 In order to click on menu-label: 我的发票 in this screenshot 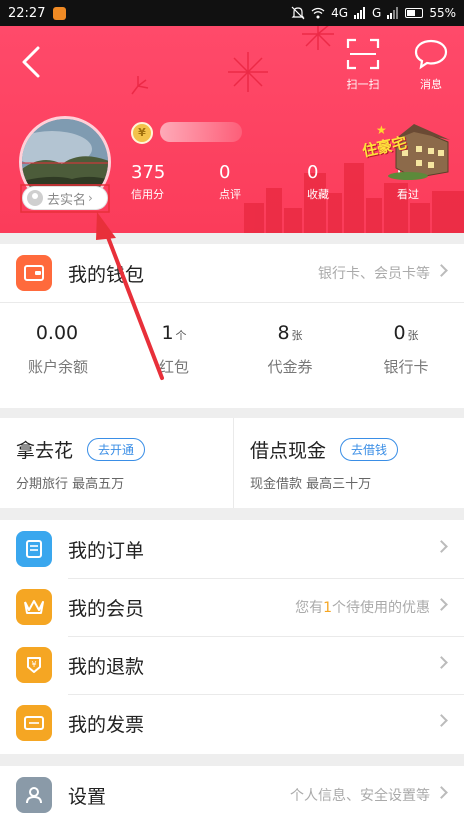, I will do `click(106, 724)`.